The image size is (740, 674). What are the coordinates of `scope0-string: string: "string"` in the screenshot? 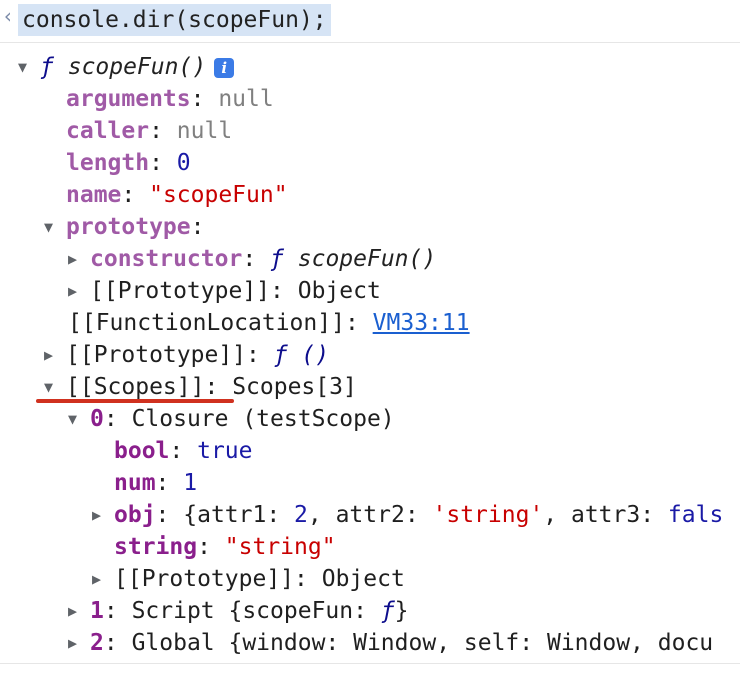 It's located at (225, 547).